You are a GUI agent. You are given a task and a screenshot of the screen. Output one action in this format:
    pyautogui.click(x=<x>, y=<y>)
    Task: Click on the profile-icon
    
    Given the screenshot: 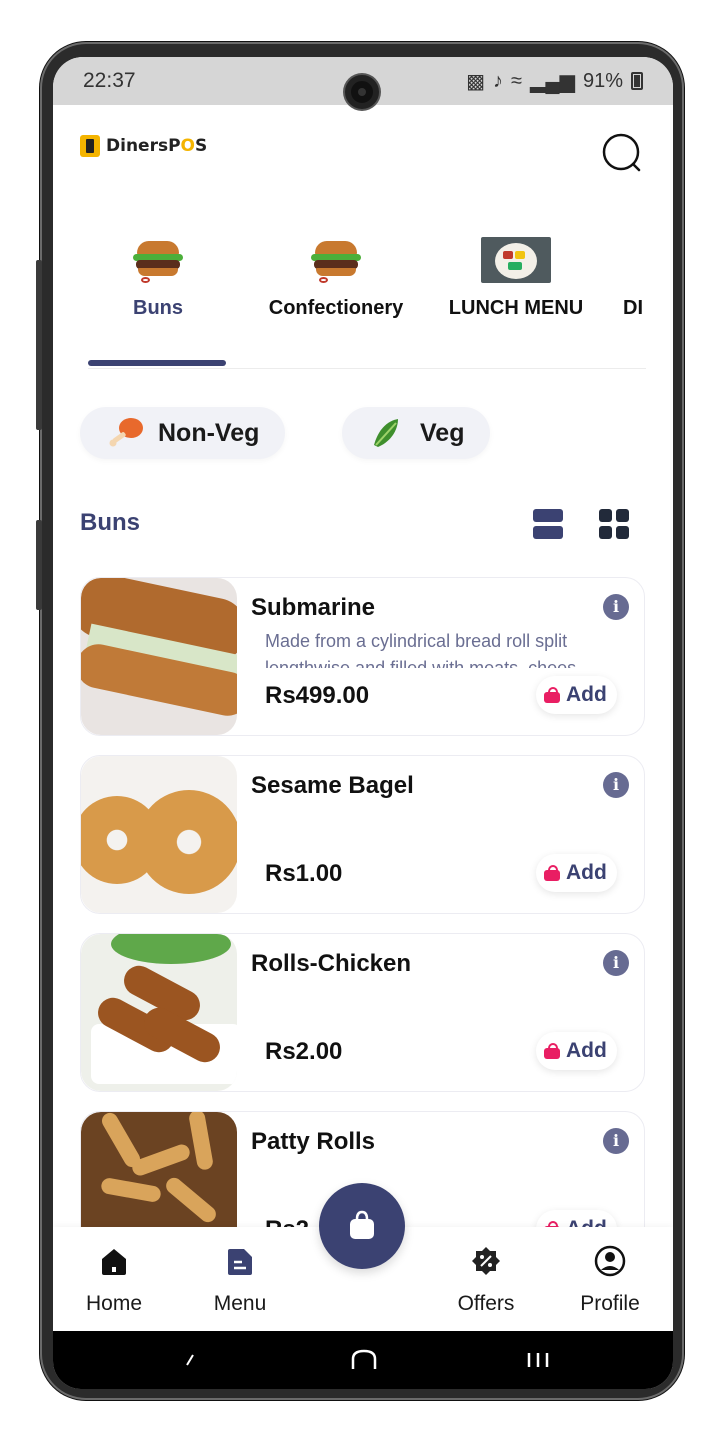 What is the action you would take?
    pyautogui.click(x=610, y=1261)
    